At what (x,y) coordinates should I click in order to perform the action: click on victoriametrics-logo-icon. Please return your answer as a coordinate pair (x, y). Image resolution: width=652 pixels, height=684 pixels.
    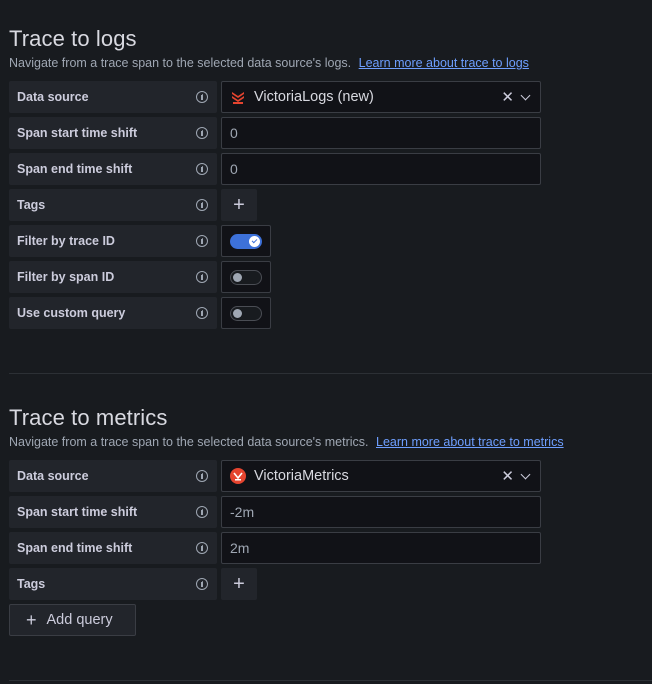
    Looking at the image, I should click on (238, 476).